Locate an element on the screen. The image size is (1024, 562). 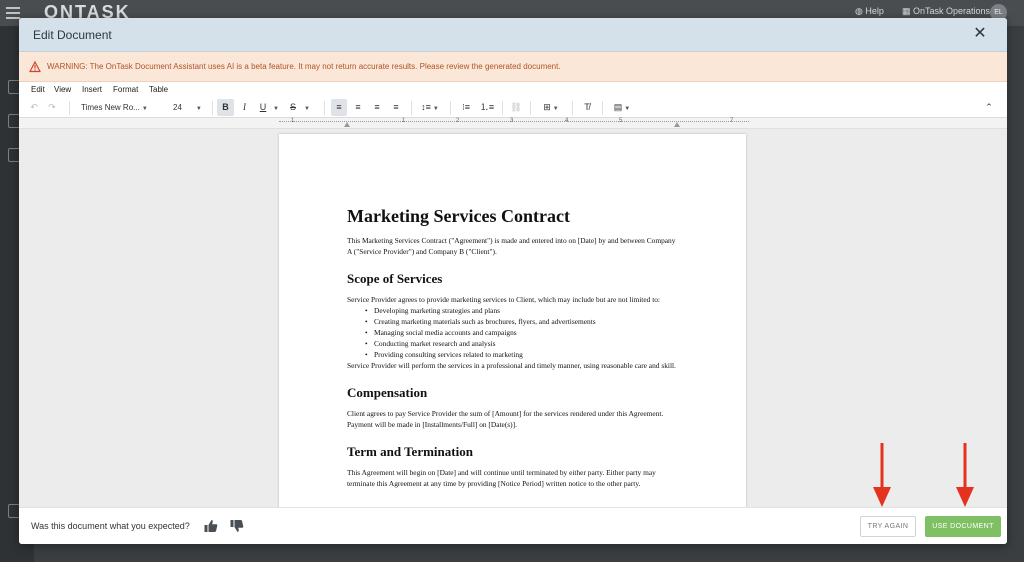
use-document-button: USE DOCUMENT is located at coordinates (963, 526).